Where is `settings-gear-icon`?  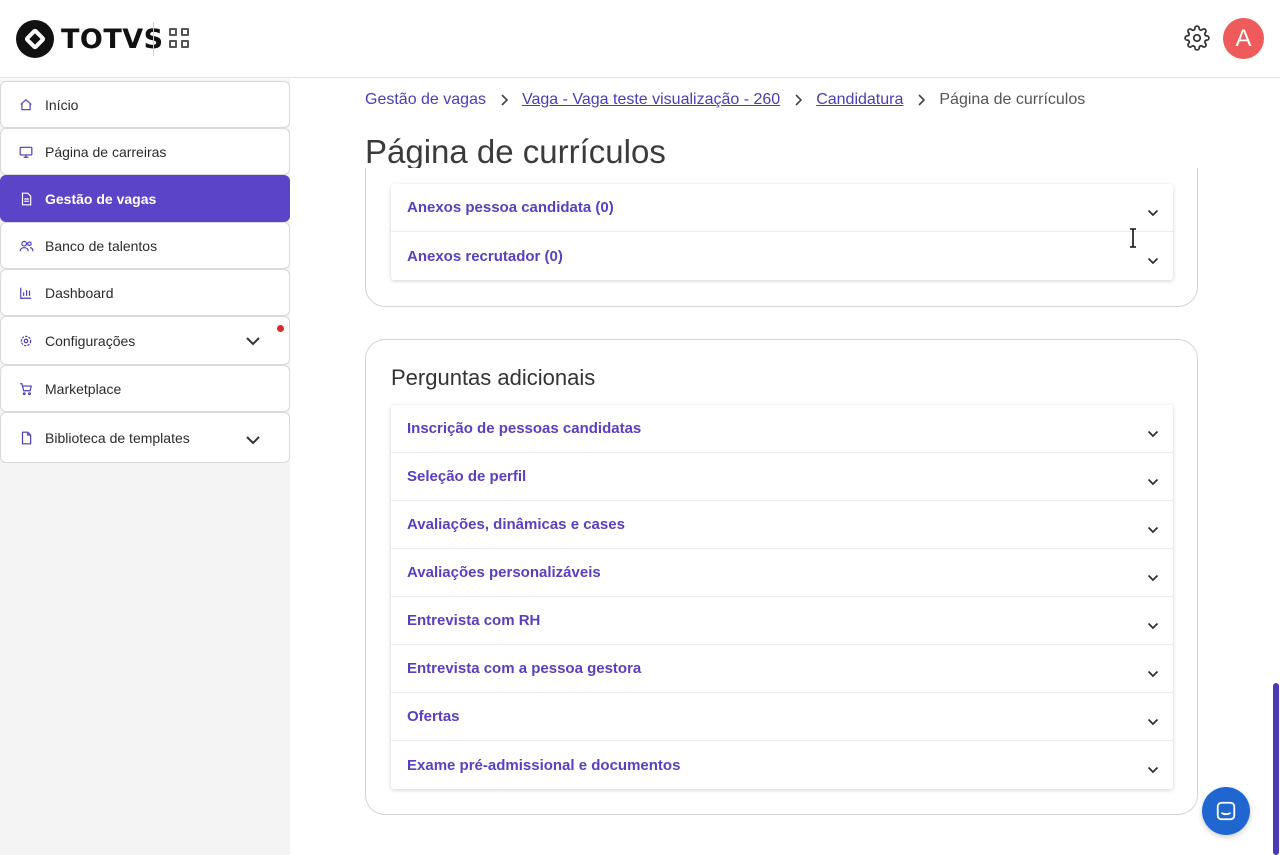
settings-gear-icon is located at coordinates (1197, 38).